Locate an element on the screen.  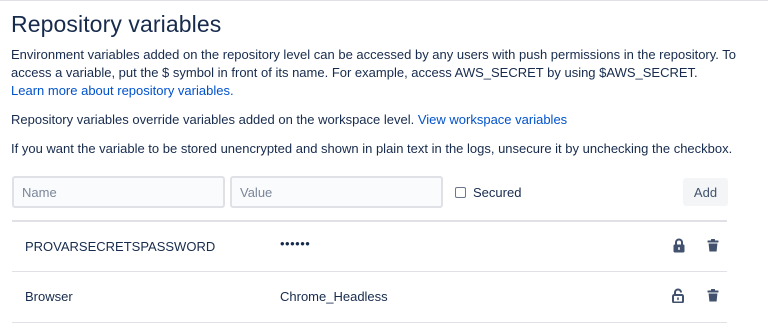
variable-name: Browser is located at coordinates (49, 296).